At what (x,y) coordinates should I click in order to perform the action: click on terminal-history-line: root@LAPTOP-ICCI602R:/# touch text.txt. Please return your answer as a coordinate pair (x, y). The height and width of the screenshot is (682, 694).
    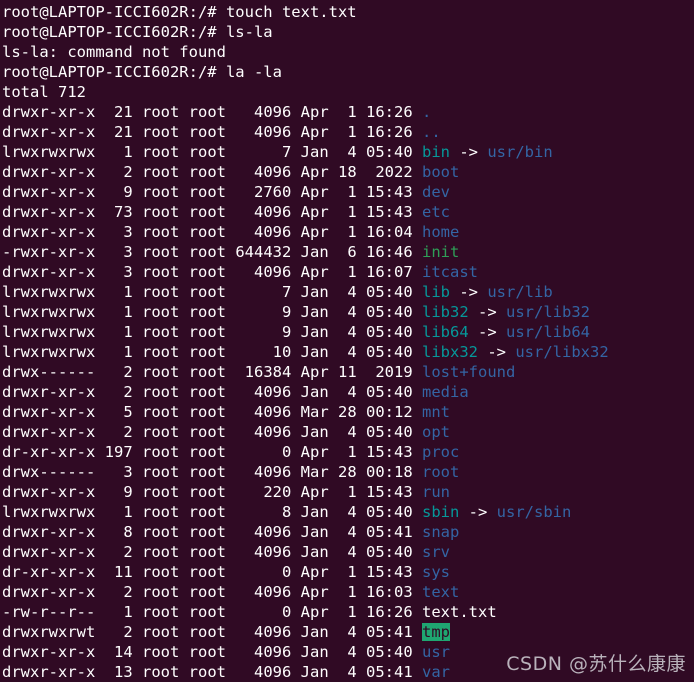
    Looking at the image, I should click on (348, 12).